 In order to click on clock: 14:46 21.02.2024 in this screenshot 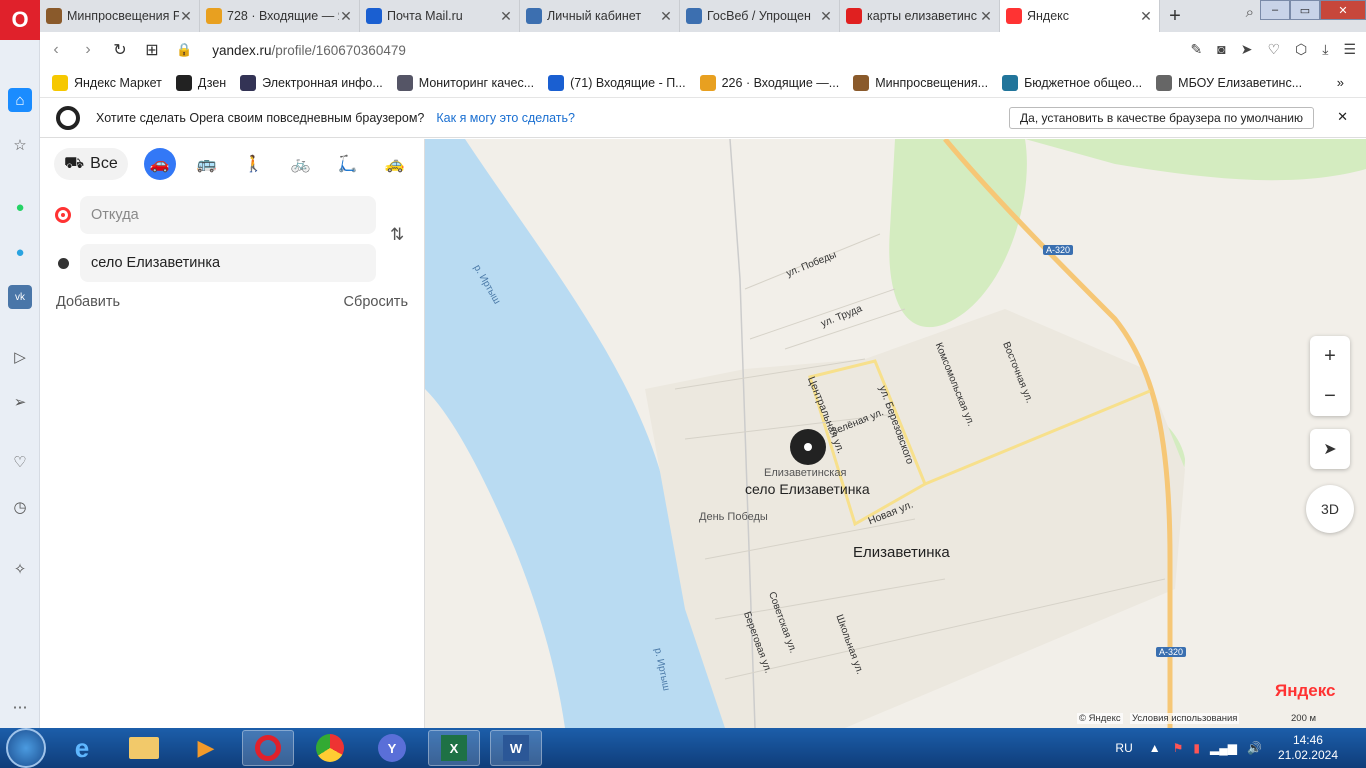, I will do `click(1308, 748)`.